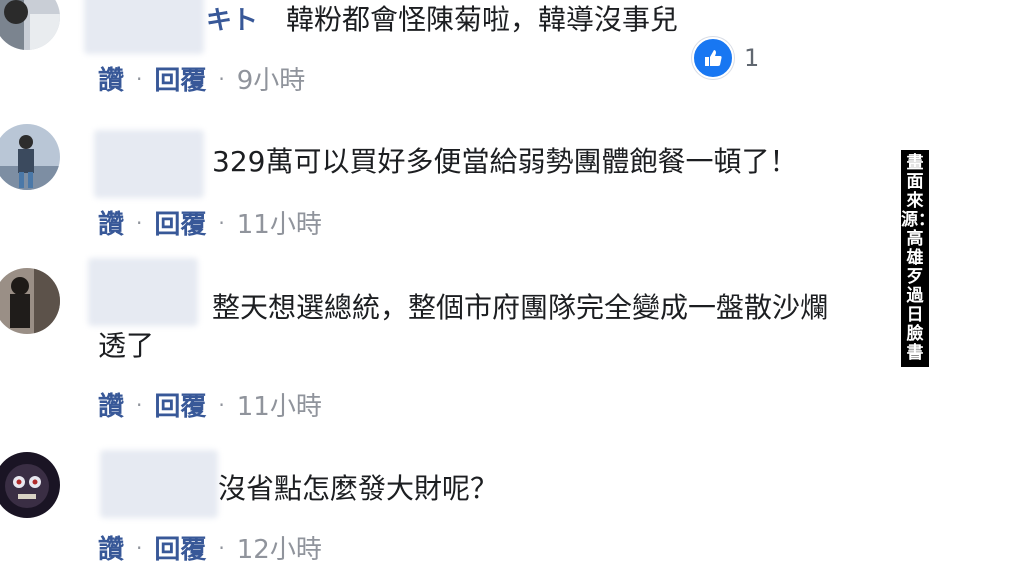  I want to click on reaction-badge: 1, so click(725, 58).